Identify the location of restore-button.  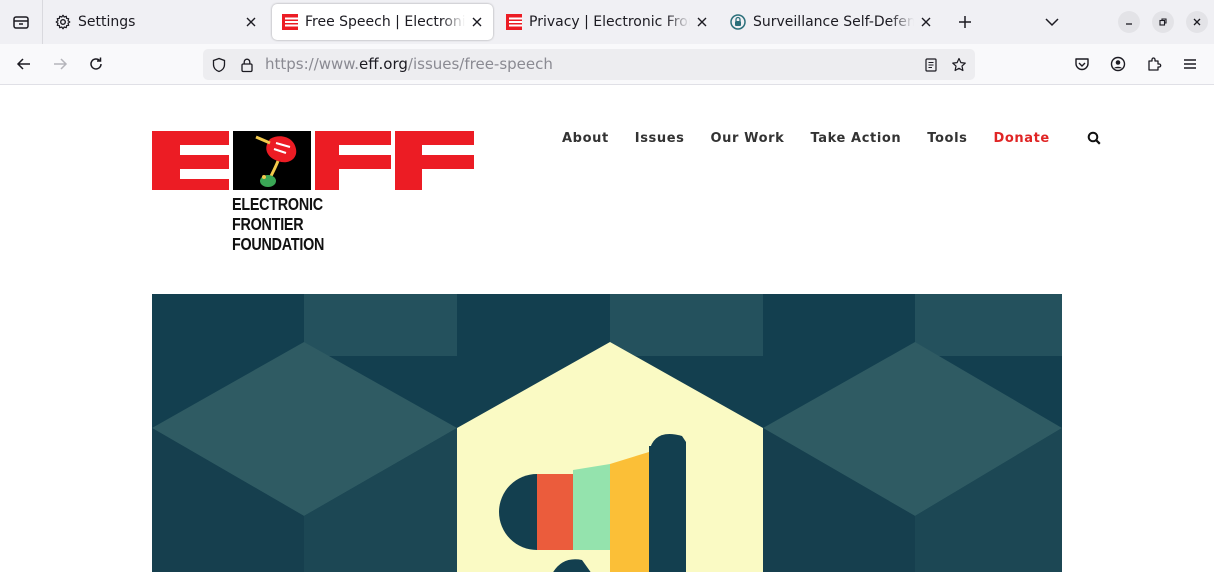
(1163, 22).